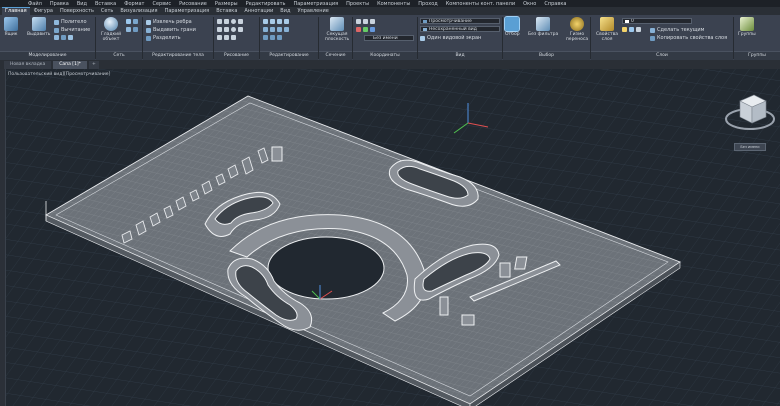  Describe the element at coordinates (286, 21) in the screenshot. I see `mirror-icon` at that location.